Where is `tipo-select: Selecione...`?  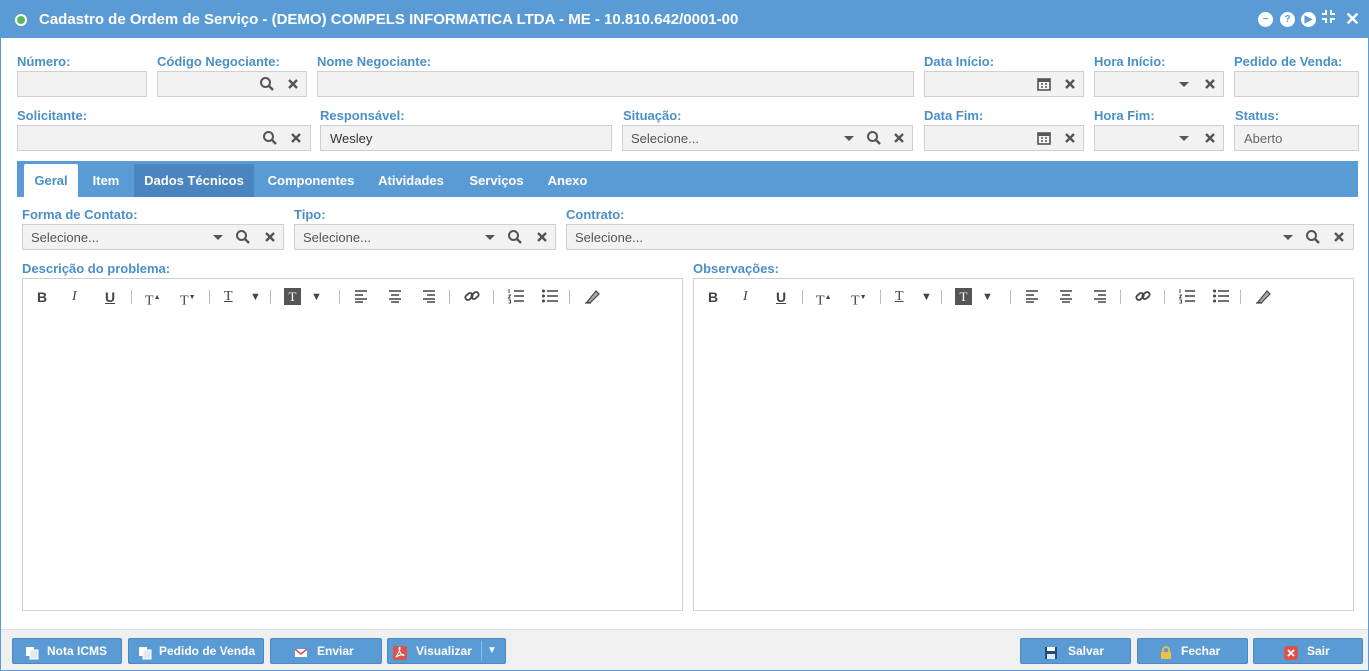 tipo-select: Selecione... is located at coordinates (425, 237).